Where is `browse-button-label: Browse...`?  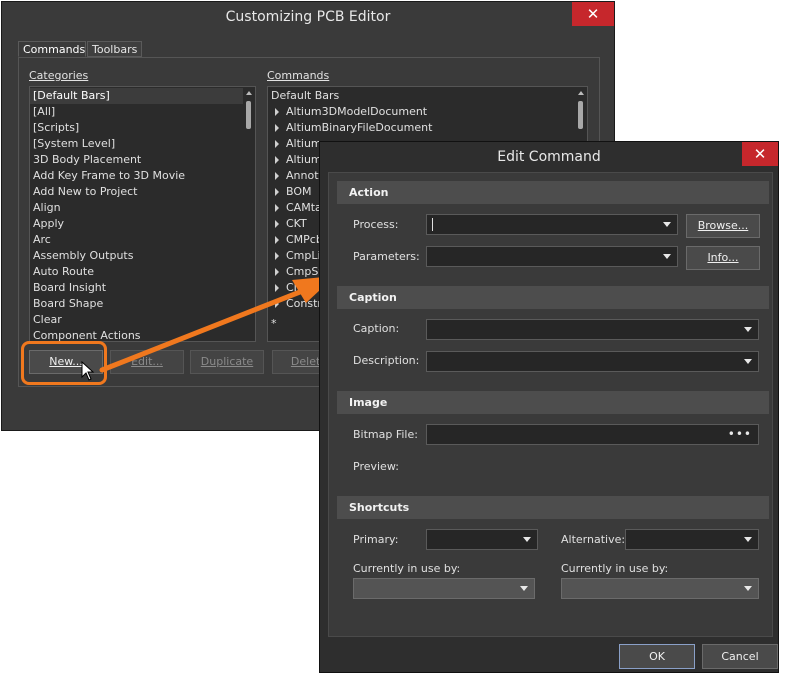 browse-button-label: Browse... is located at coordinates (723, 225).